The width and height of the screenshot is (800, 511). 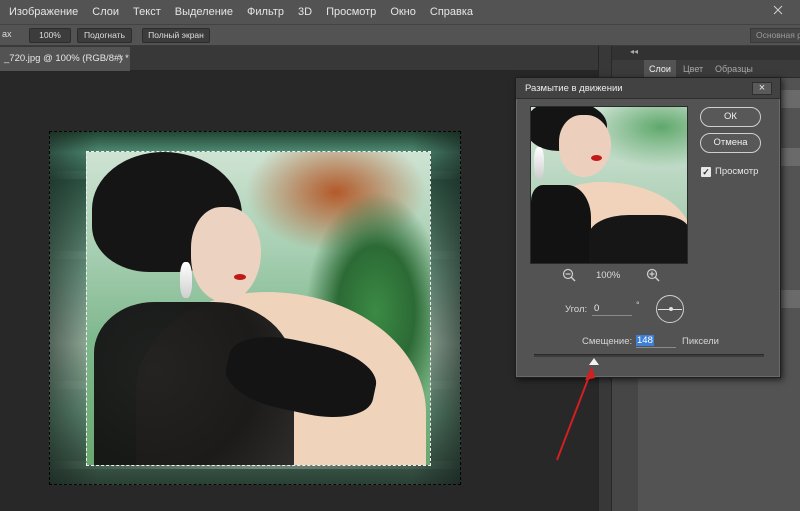 What do you see at coordinates (147, 12) in the screenshot?
I see `menu-type: Текст` at bounding box center [147, 12].